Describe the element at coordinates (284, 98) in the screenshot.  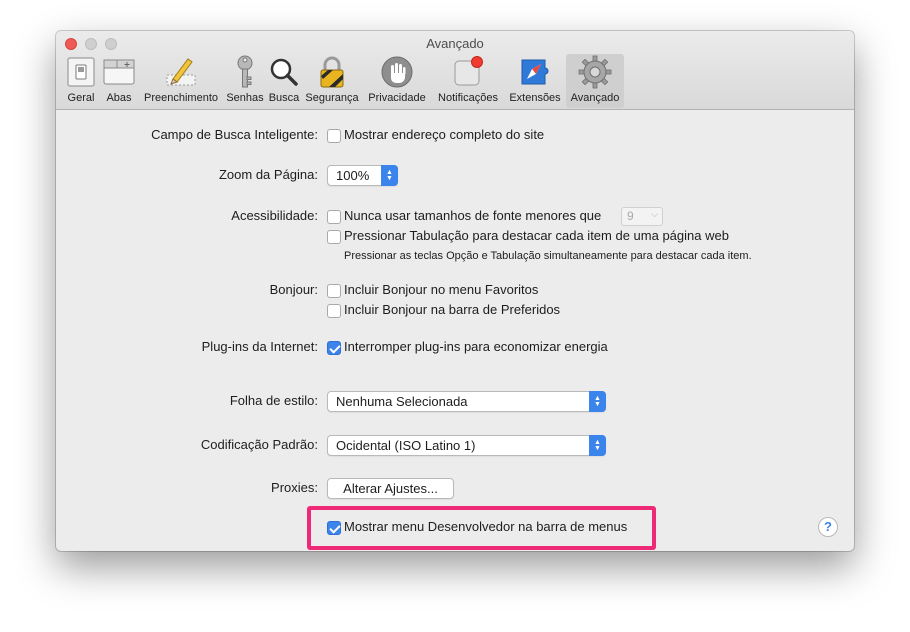
I see `tab-label: Busca` at that location.